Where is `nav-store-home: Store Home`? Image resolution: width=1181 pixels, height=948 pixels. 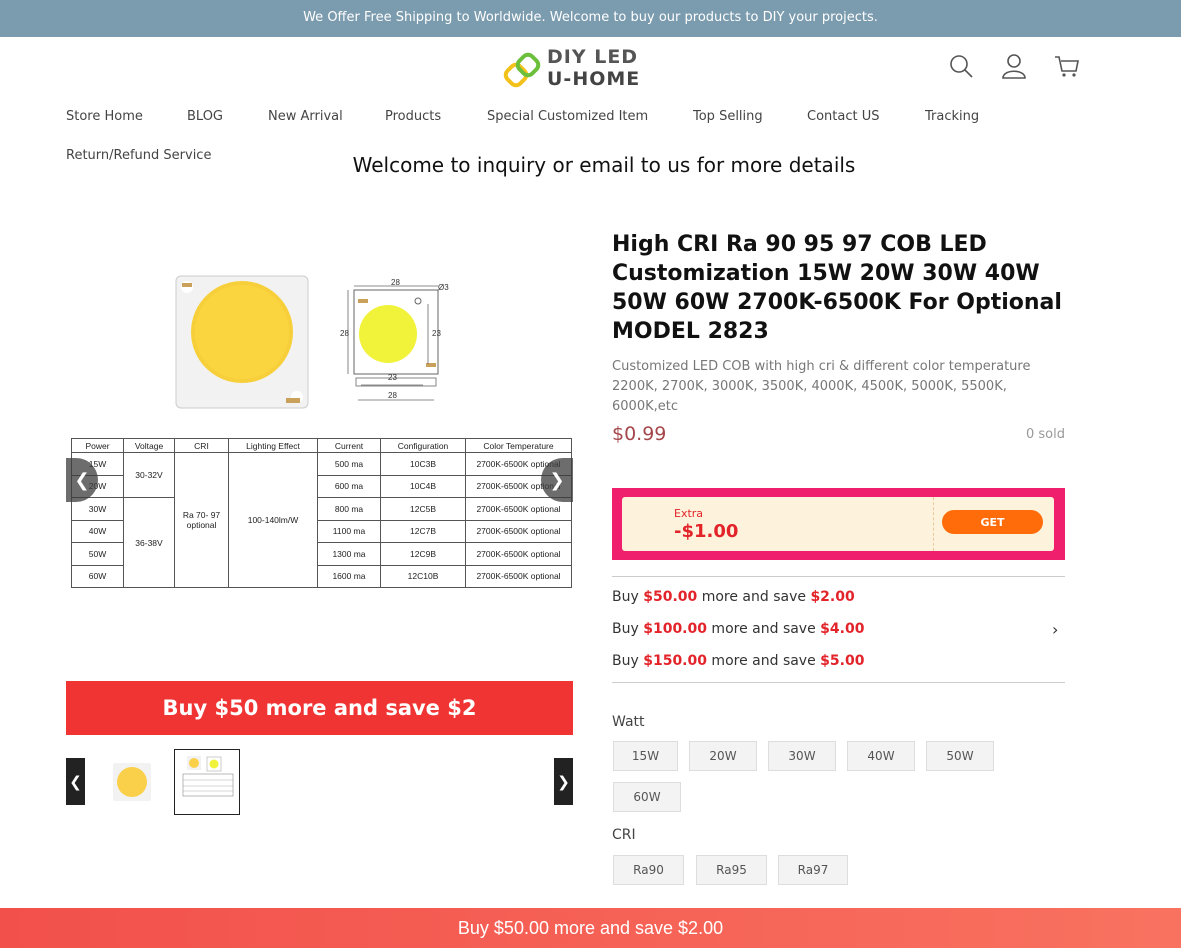 nav-store-home: Store Home is located at coordinates (104, 116).